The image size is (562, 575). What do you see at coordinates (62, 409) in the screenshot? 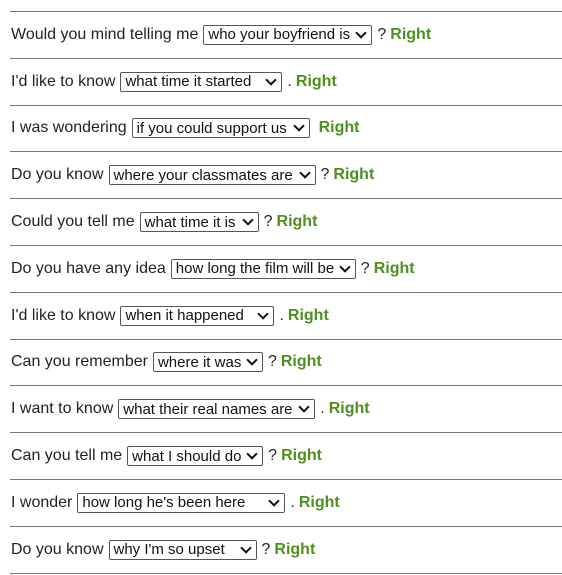
I see `question-prompt: I want to know` at bounding box center [62, 409].